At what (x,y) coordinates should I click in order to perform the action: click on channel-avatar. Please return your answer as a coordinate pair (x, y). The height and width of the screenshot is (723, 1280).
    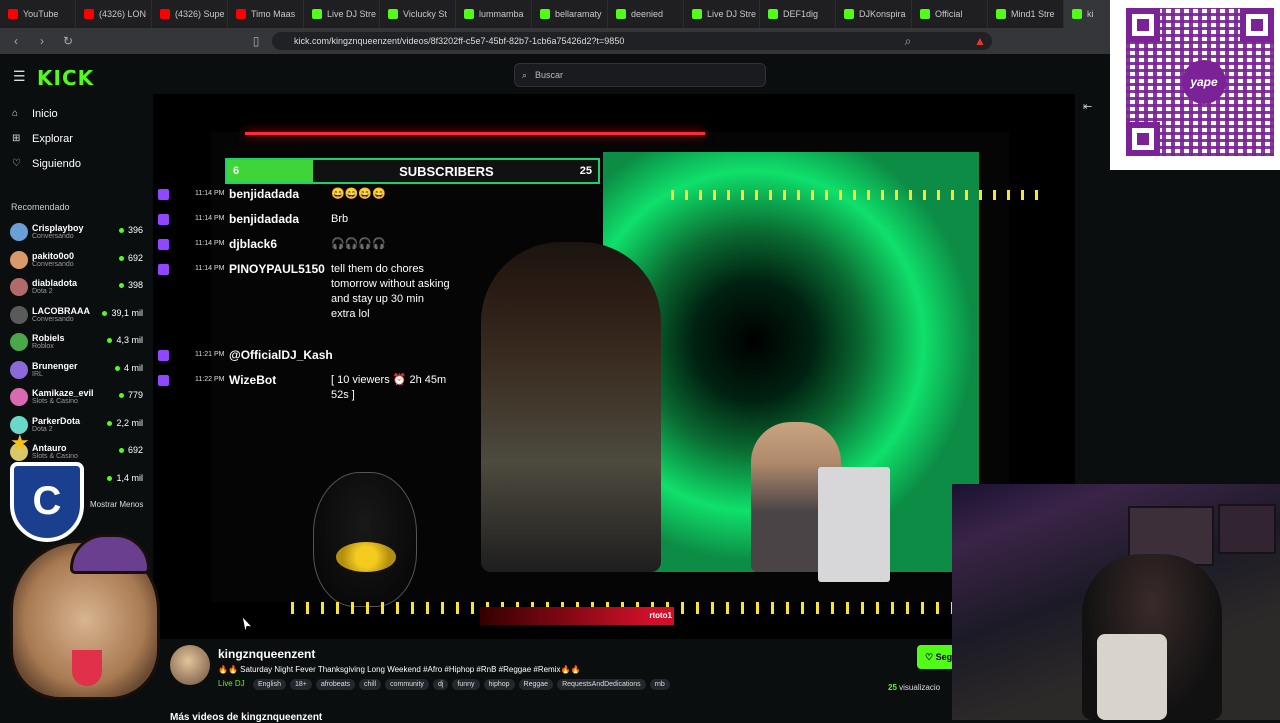
    Looking at the image, I should click on (19, 342).